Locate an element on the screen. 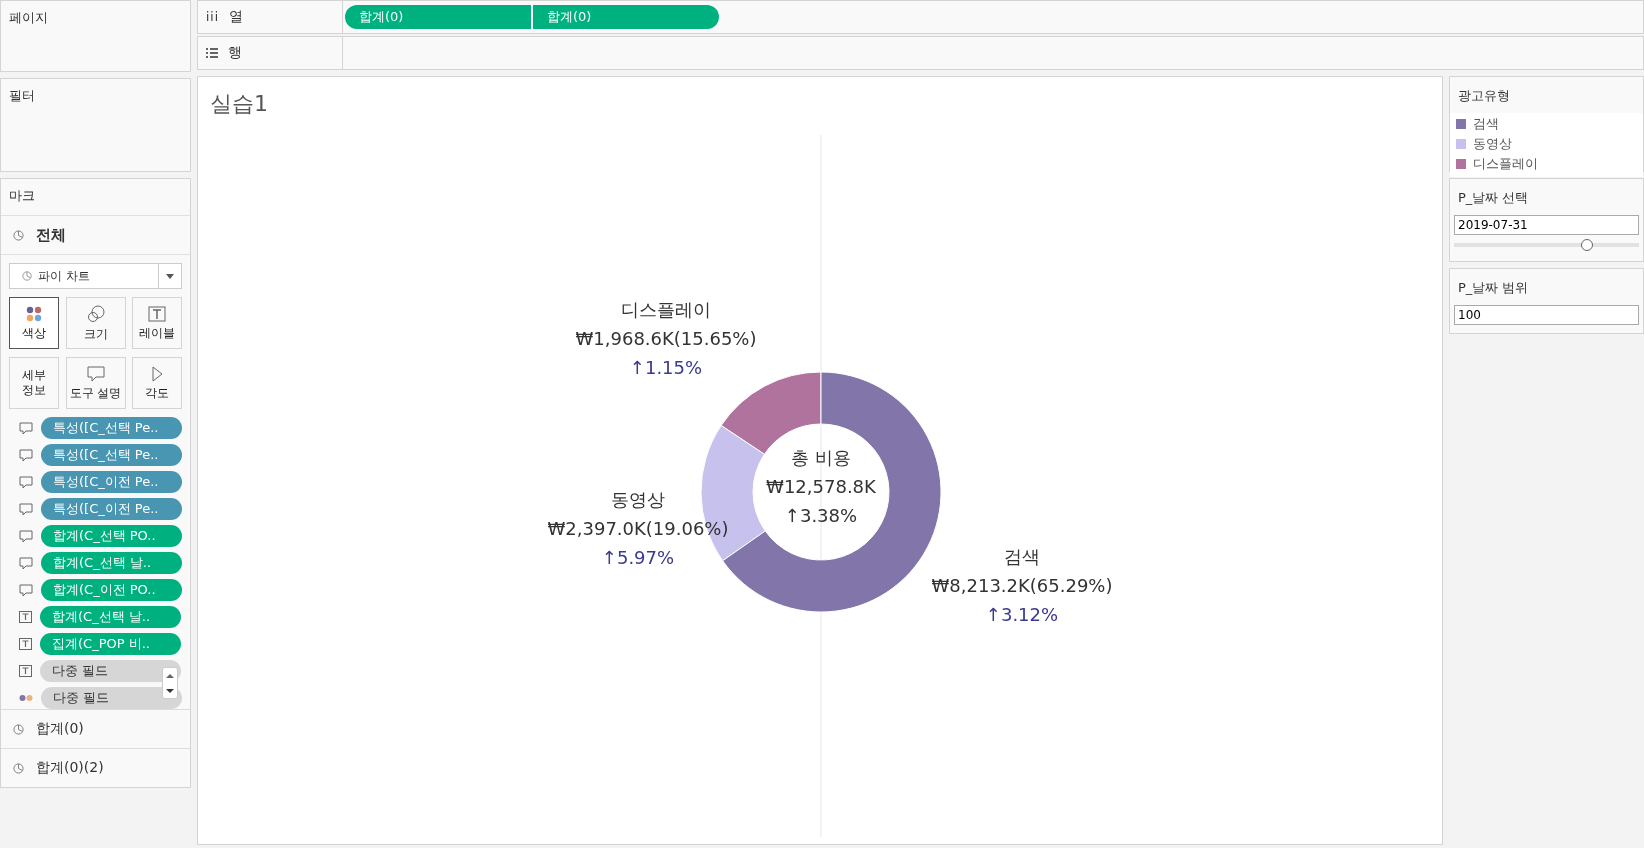 The image size is (1644, 848). mark-card-button: 크기 is located at coordinates (95, 323).